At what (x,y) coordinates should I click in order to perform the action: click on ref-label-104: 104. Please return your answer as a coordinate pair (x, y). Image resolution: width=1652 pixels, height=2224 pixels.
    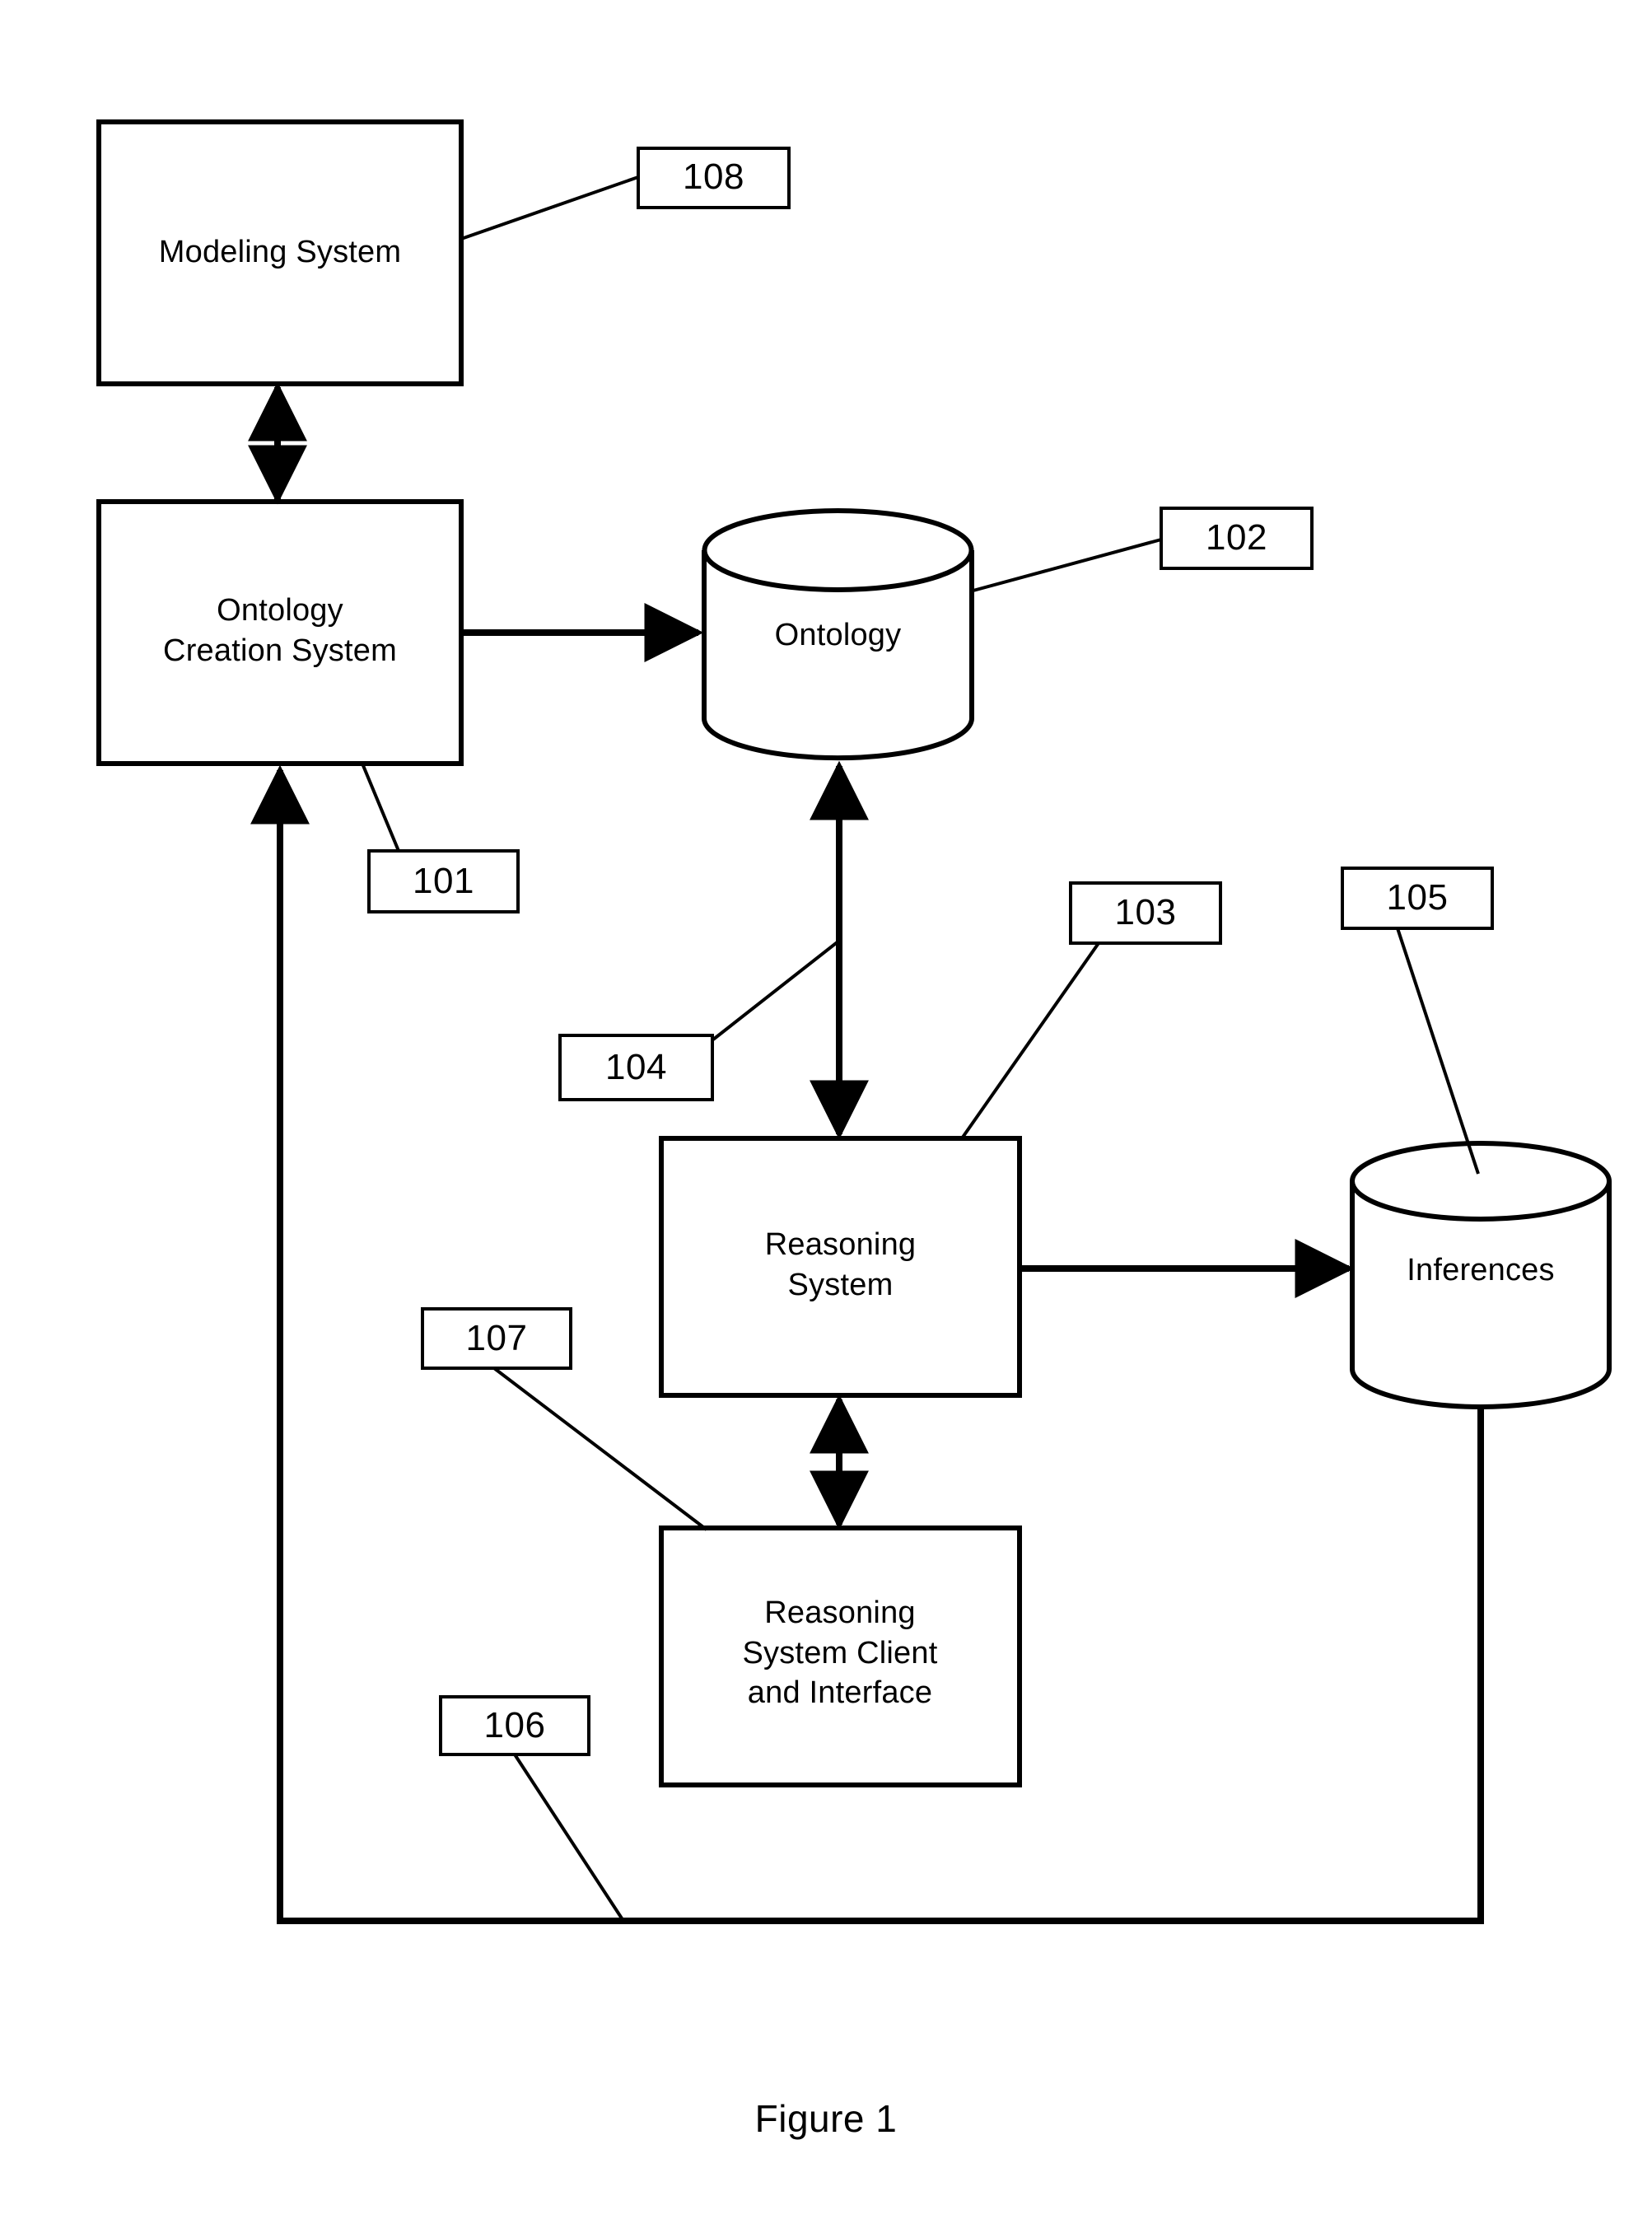
    Looking at the image, I should click on (636, 1067).